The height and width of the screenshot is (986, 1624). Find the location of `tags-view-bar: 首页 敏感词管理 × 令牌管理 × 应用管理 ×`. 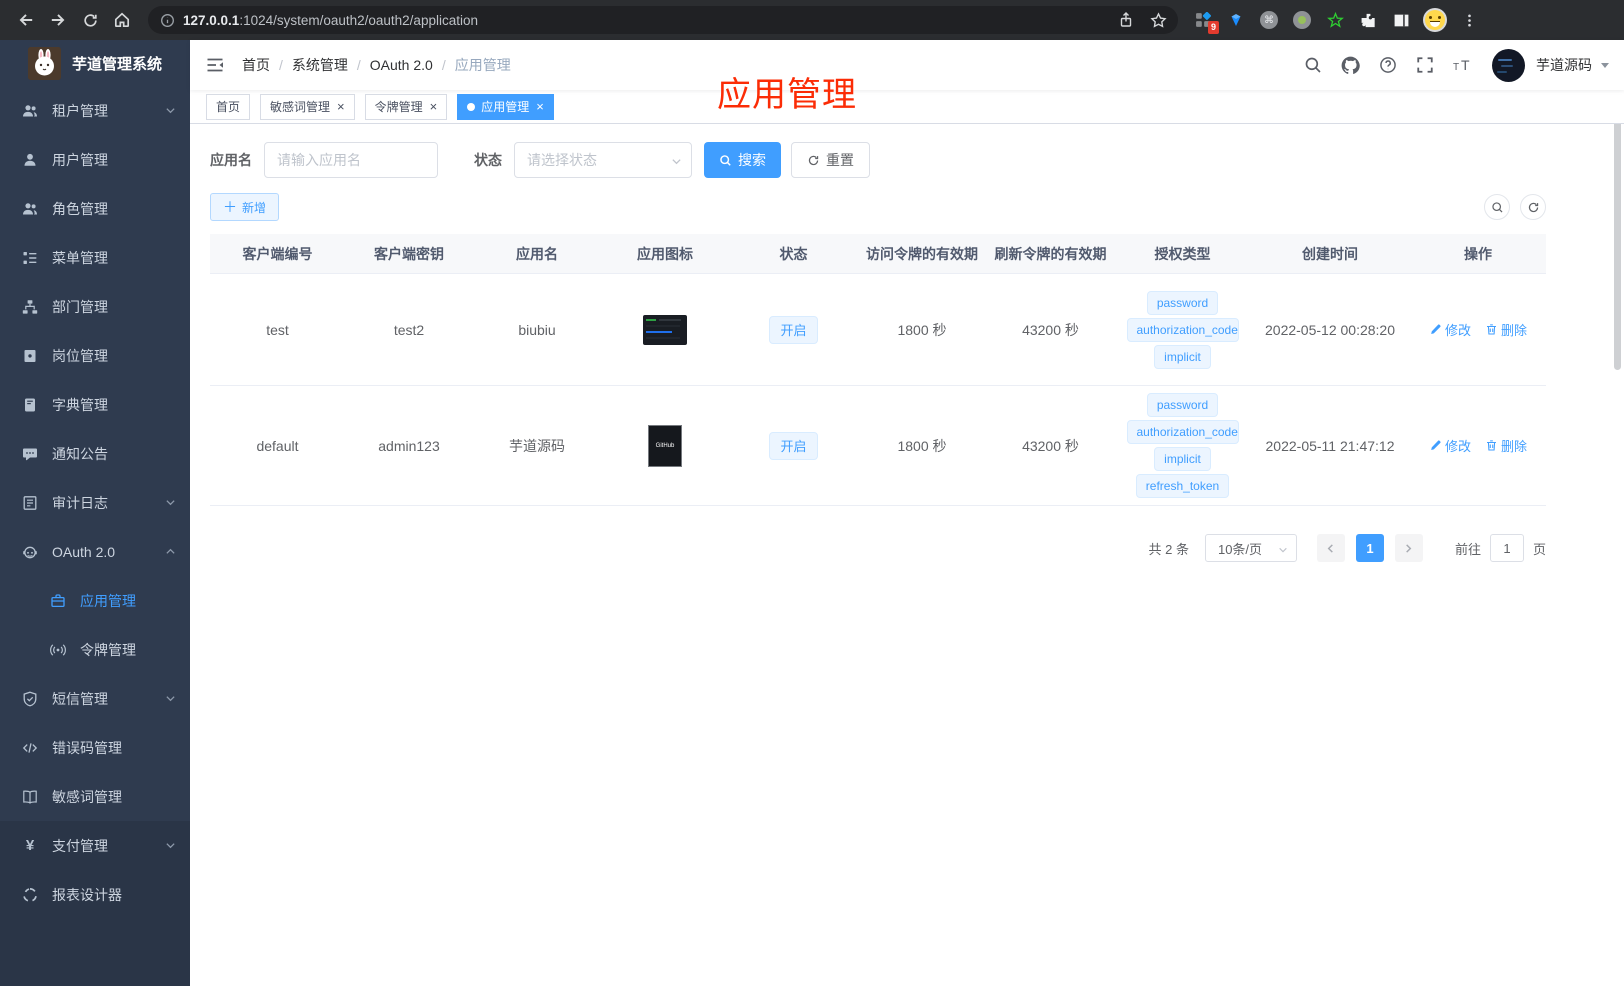

tags-view-bar: 首页 敏感词管理 × 令牌管理 × 应用管理 × is located at coordinates (907, 107).